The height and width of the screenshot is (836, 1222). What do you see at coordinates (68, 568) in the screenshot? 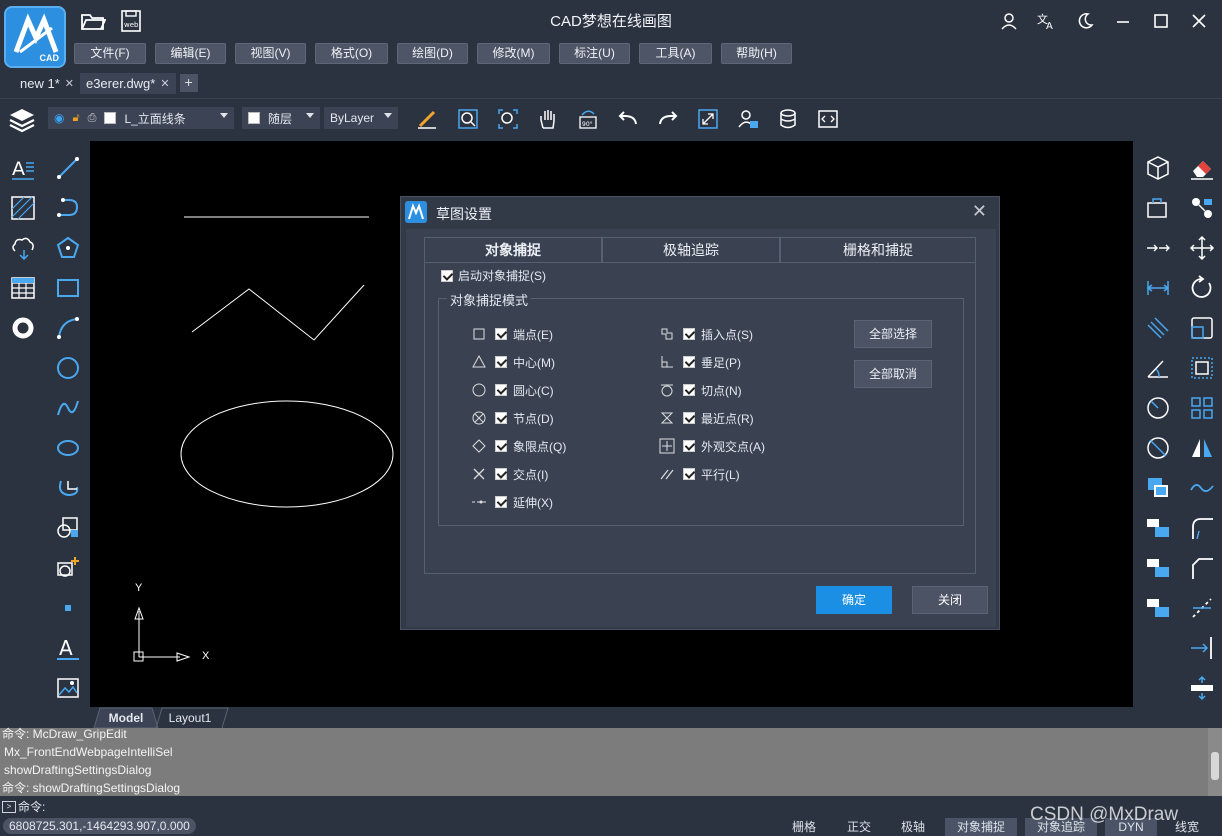
I see `create-block-icon` at bounding box center [68, 568].